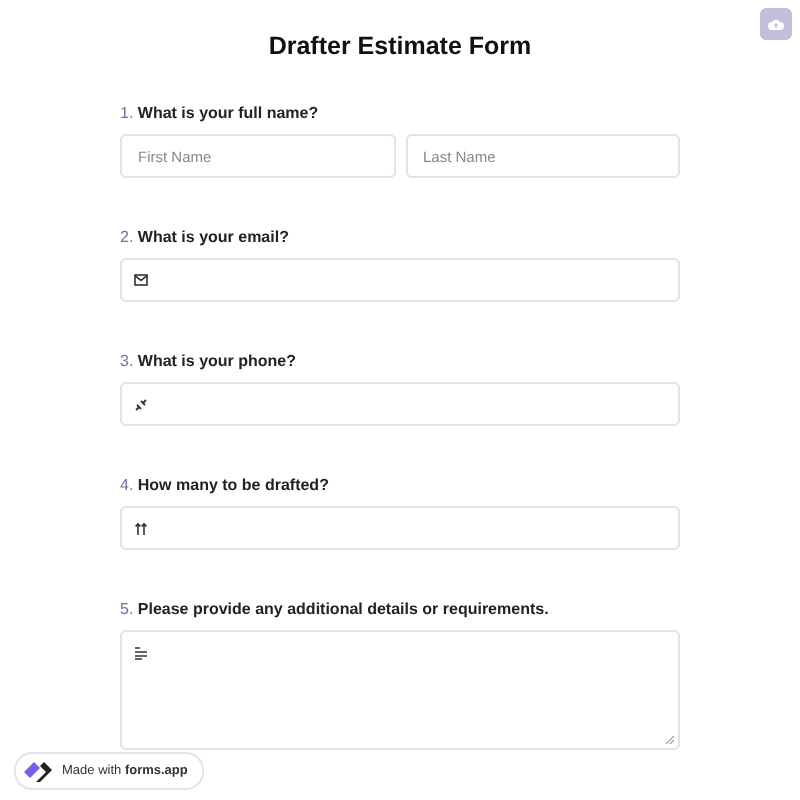 This screenshot has height=800, width=800. What do you see at coordinates (400, 46) in the screenshot?
I see `form-title: Drafter Estimate Form` at bounding box center [400, 46].